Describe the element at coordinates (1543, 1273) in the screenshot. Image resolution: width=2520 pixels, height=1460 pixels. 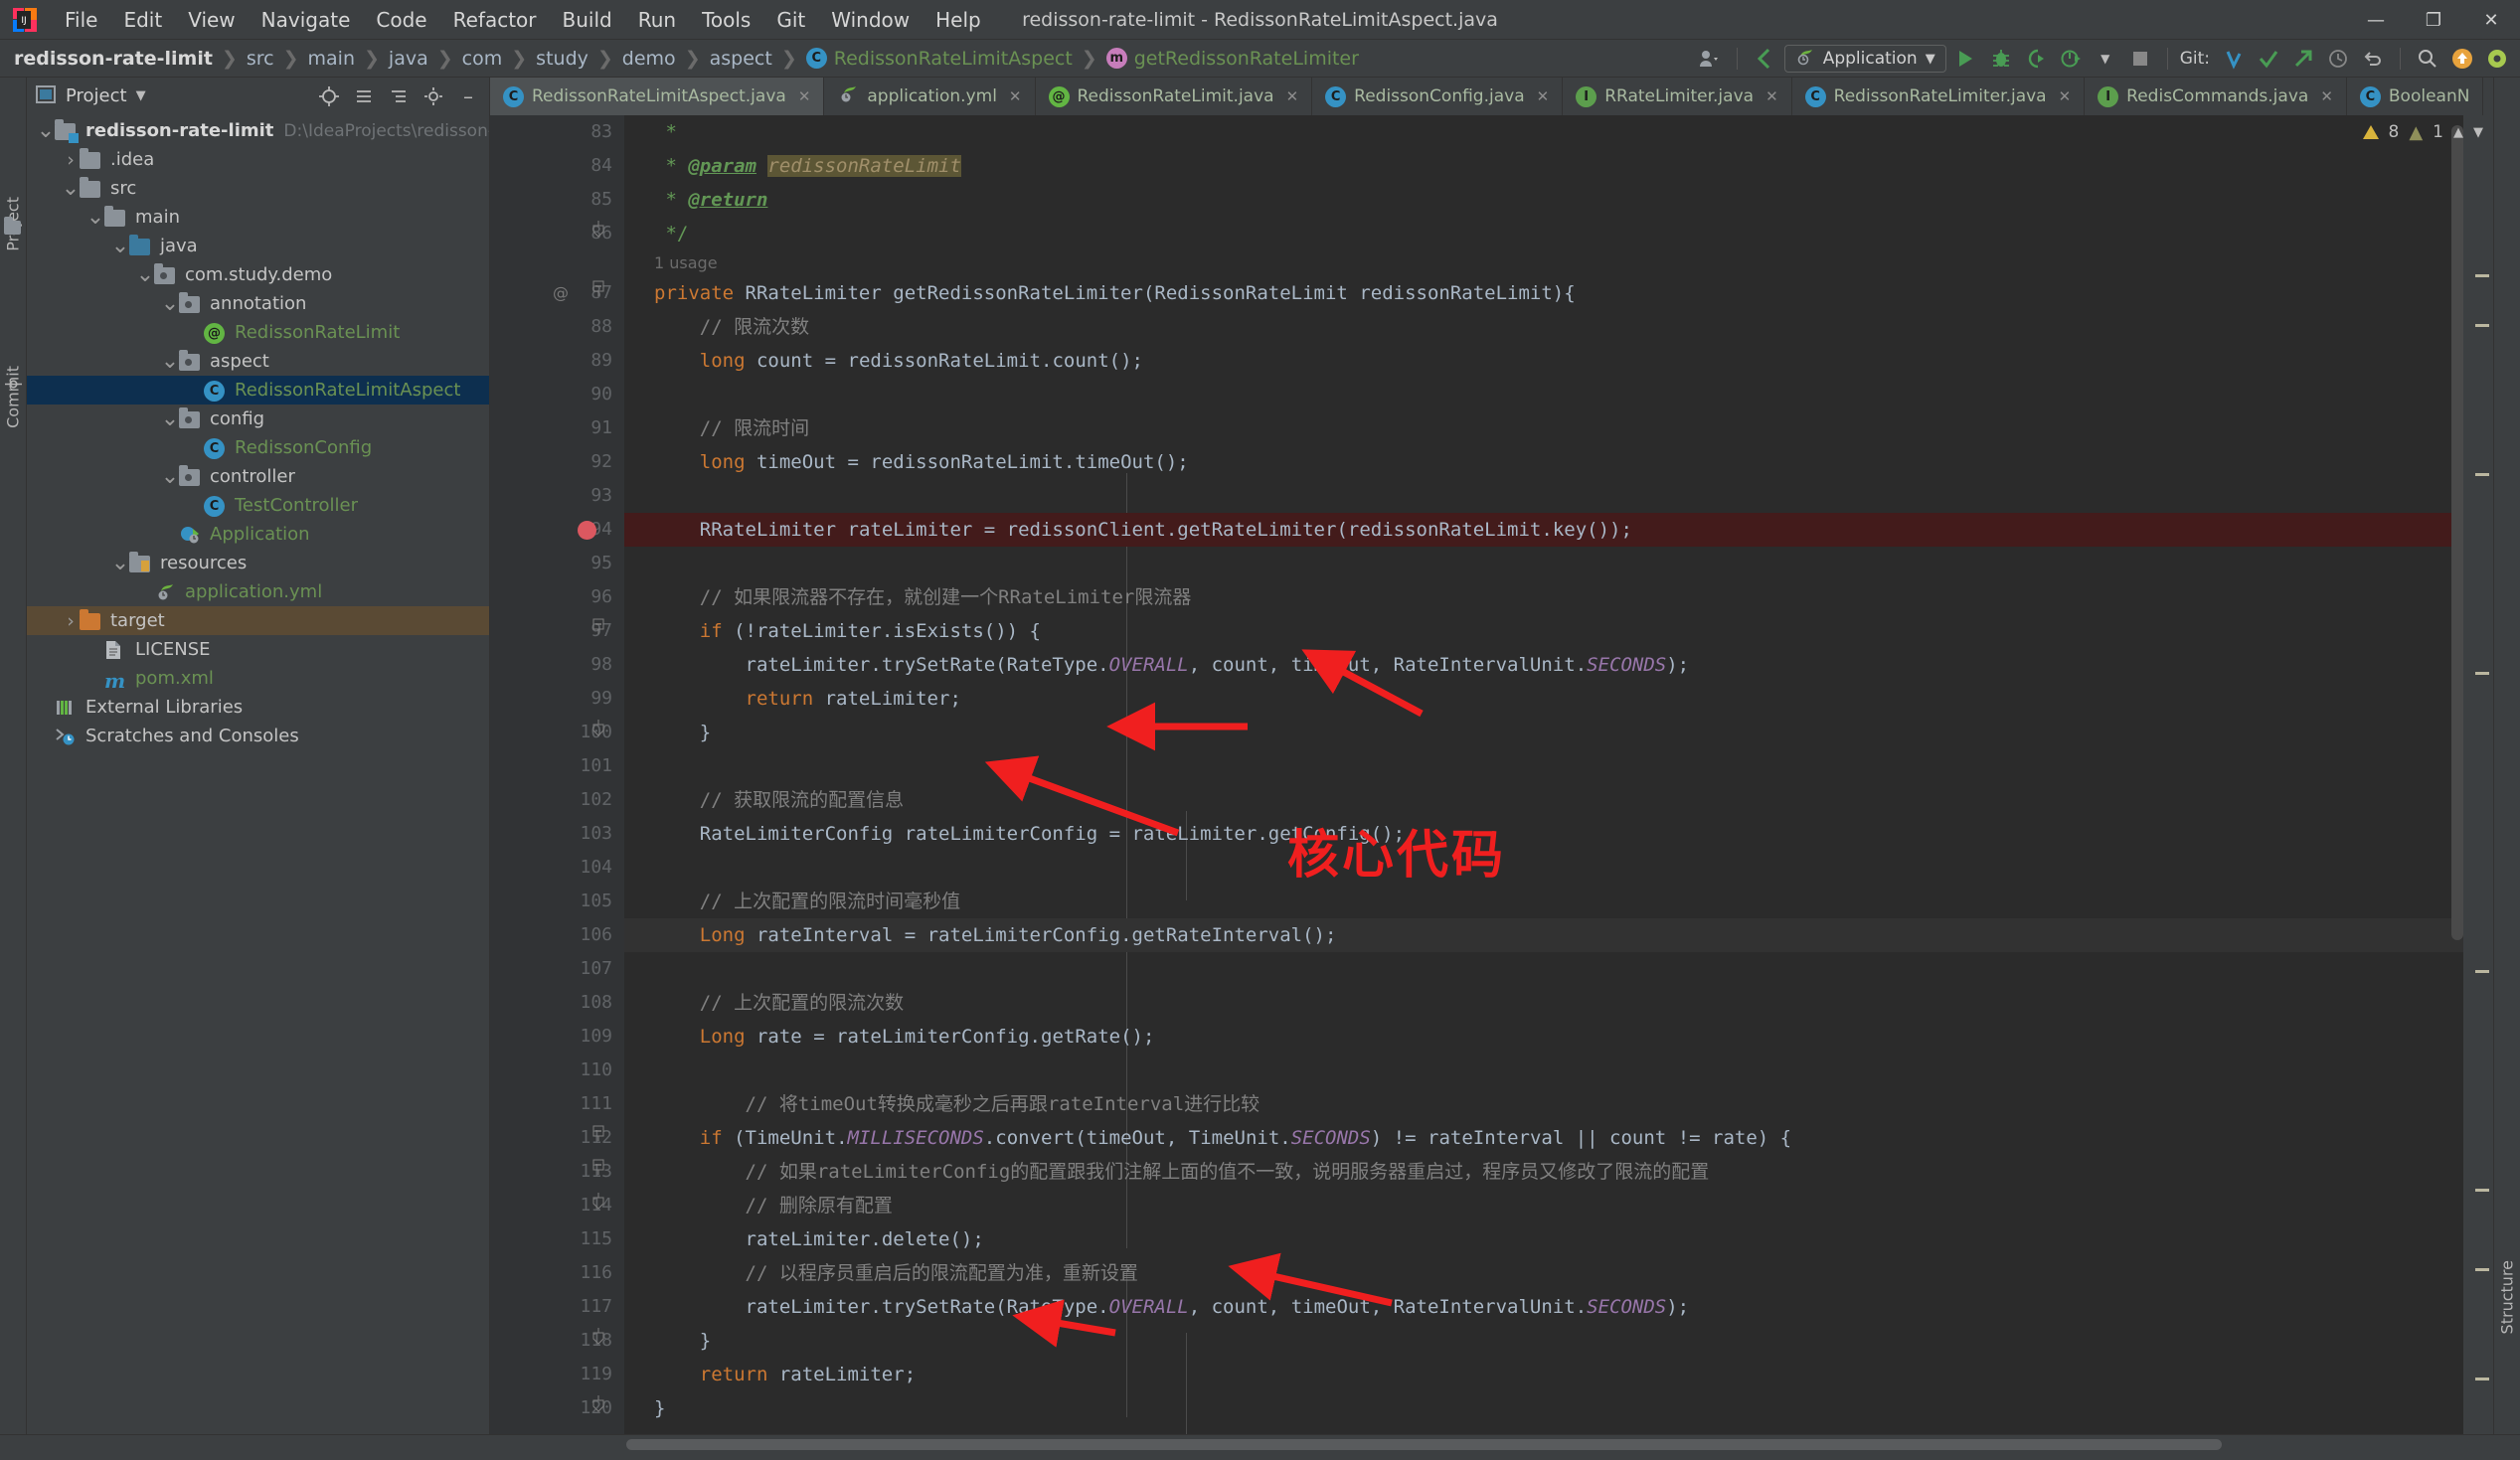
I see `code-line: // 以程序员重启后的限流配置为准，重新设置` at that location.